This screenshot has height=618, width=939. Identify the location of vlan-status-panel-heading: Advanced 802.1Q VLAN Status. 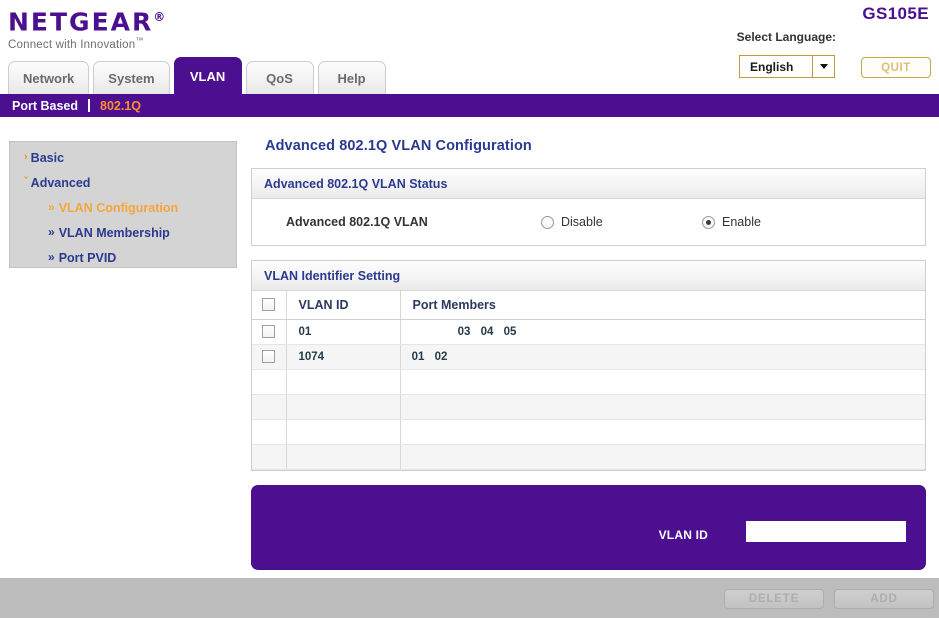
(588, 184).